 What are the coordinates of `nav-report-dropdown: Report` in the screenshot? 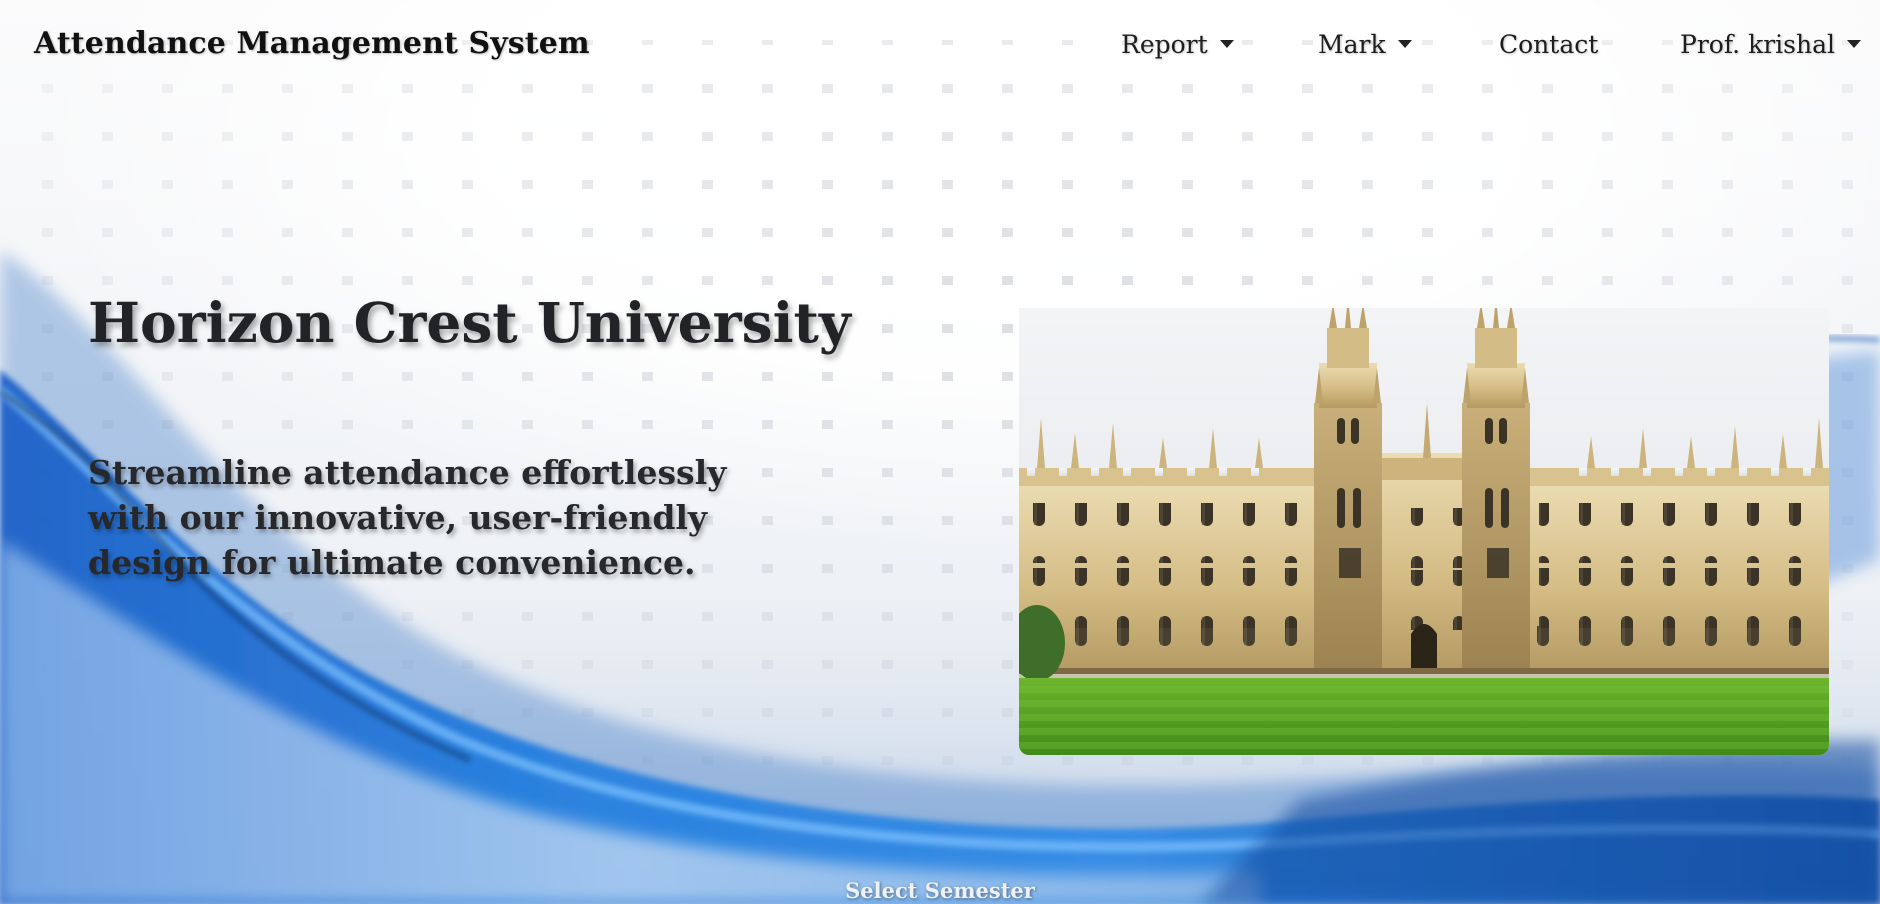 It's located at (1177, 44).